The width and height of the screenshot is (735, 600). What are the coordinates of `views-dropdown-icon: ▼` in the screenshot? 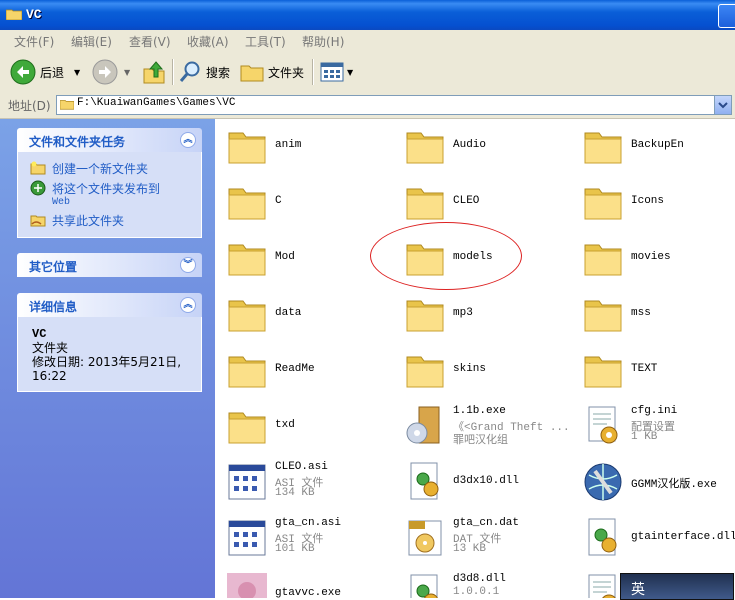 It's located at (350, 72).